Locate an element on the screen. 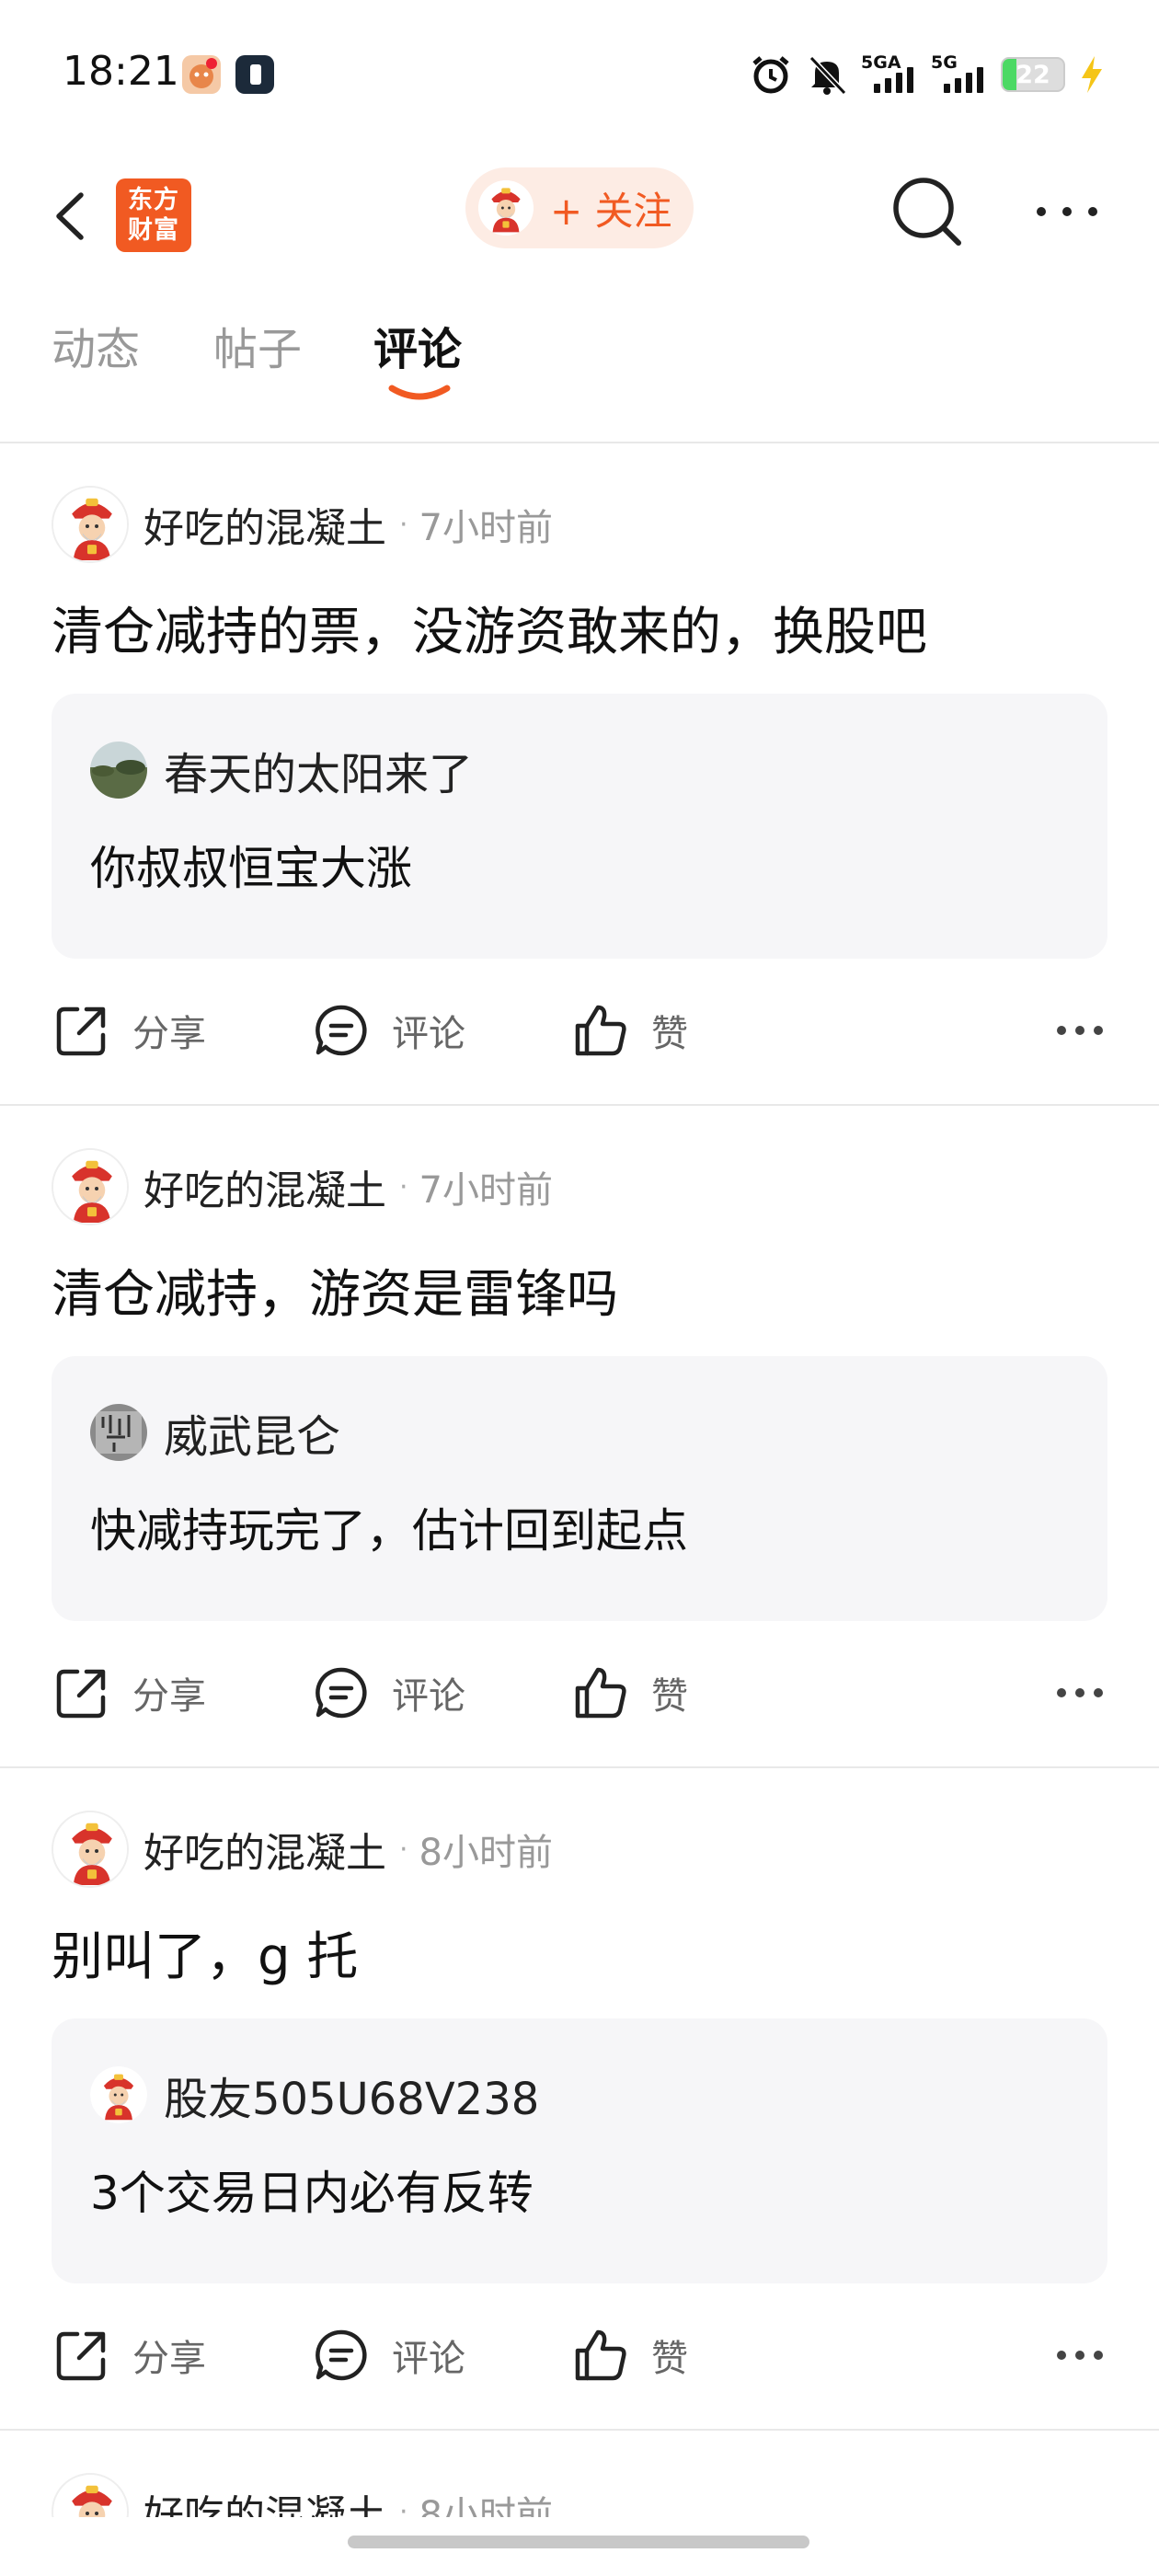 This screenshot has width=1159, height=2576. comment-card-partial: 好吃的混凝土 · 8小时前 is located at coordinates (579, 2474).